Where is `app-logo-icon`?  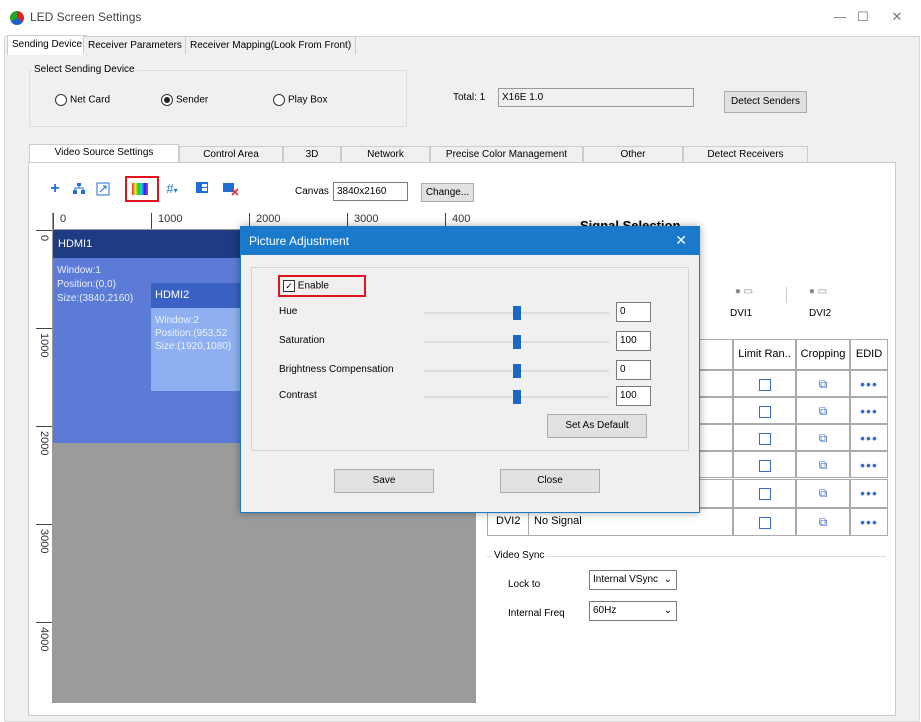 app-logo-icon is located at coordinates (17, 18).